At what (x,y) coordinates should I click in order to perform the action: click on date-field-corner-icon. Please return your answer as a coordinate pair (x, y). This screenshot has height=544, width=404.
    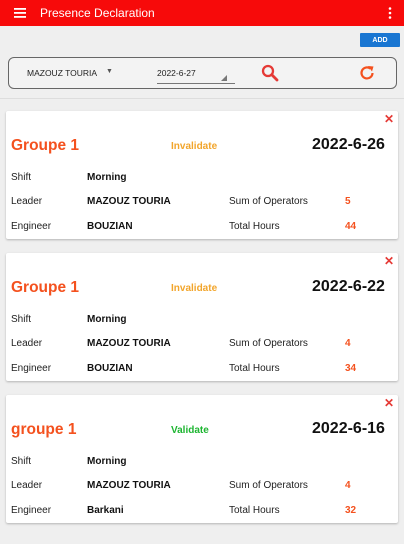
    Looking at the image, I should click on (224, 78).